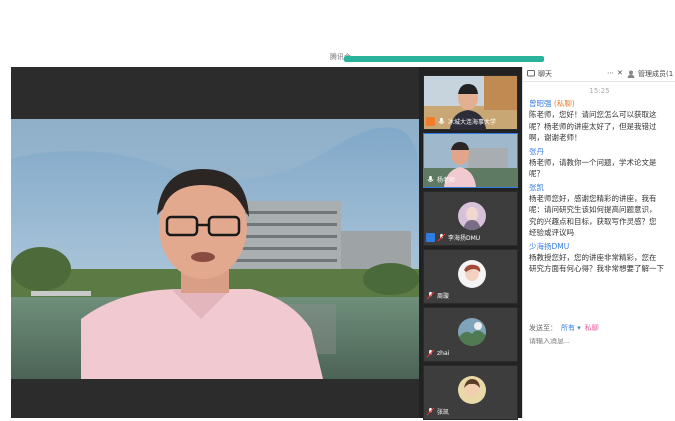  What do you see at coordinates (443, 296) in the screenshot?
I see `participant-name: 周璇` at bounding box center [443, 296].